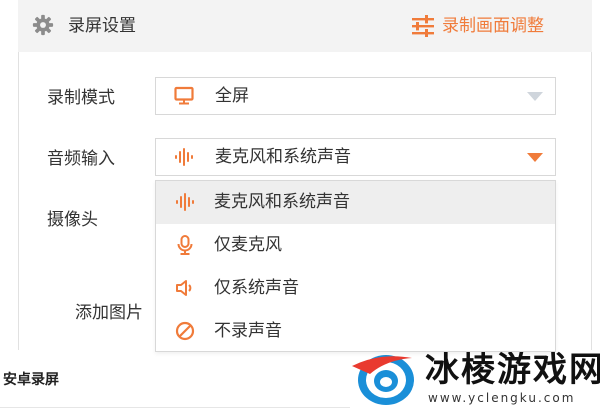 The width and height of the screenshot is (600, 409). Describe the element at coordinates (185, 245) in the screenshot. I see `microphone-icon` at that location.